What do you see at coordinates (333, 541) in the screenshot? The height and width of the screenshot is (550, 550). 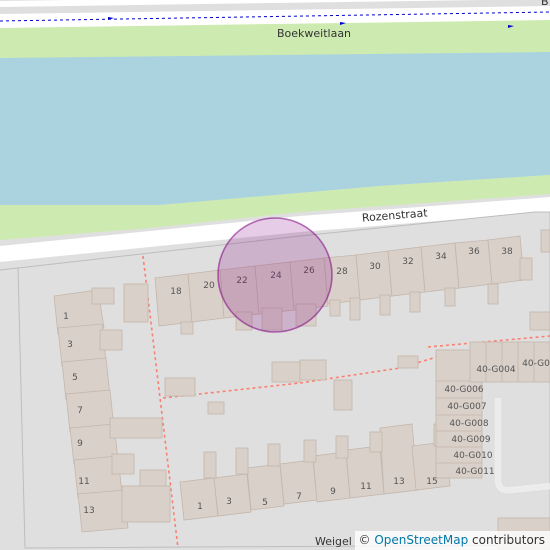 I see `street-label-weigel: Weigel` at bounding box center [333, 541].